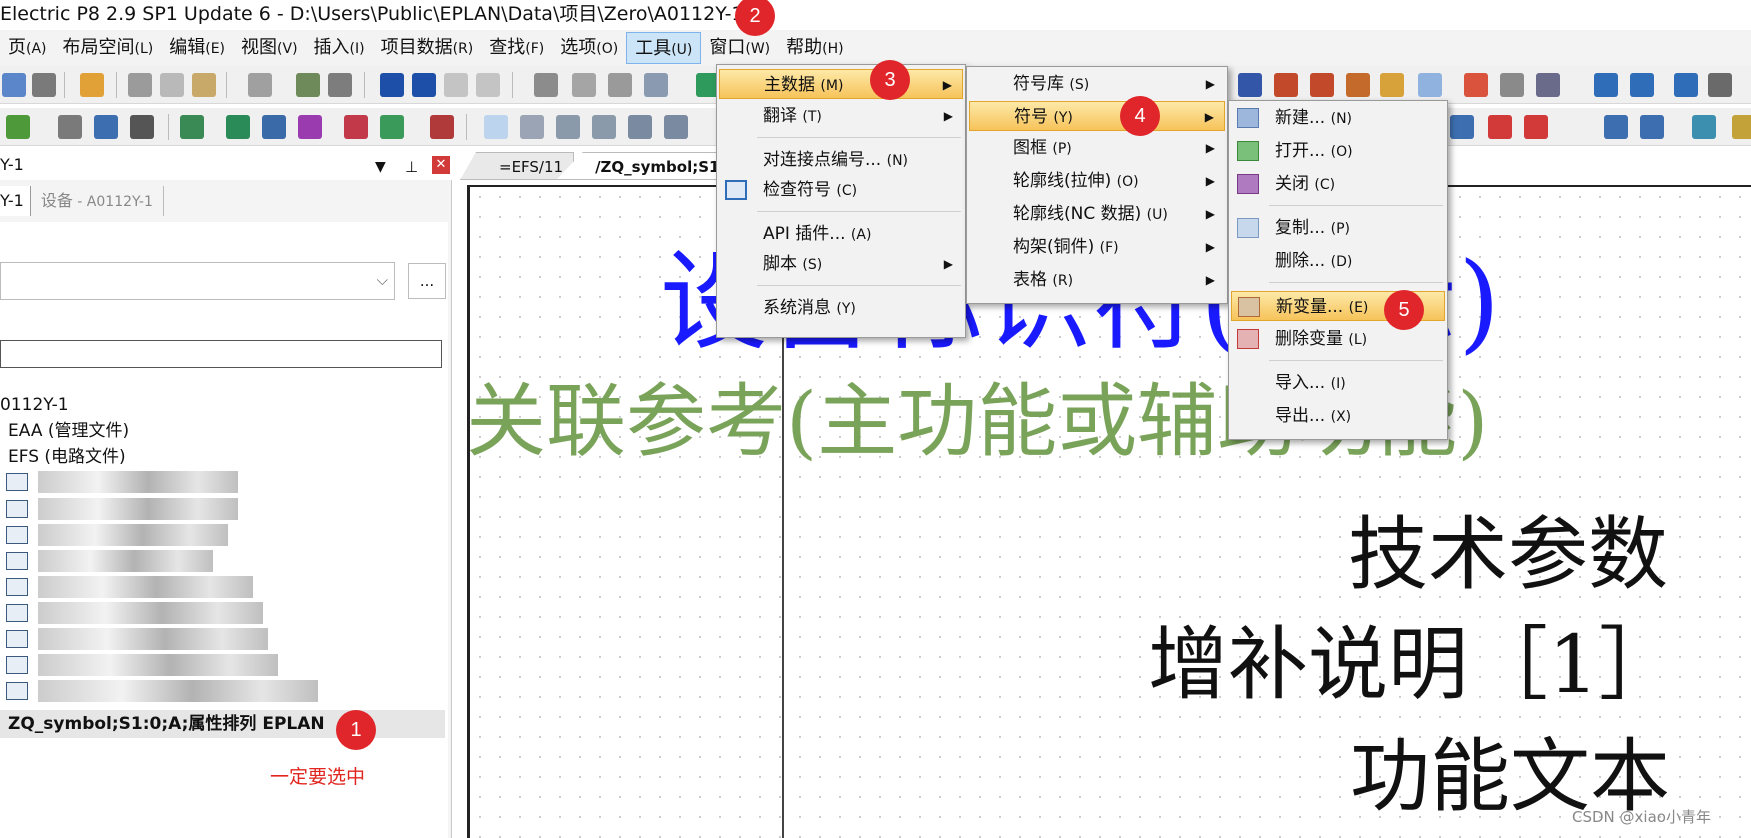 This screenshot has height=838, width=1751. I want to click on menu-find: 查找(F), so click(516, 48).